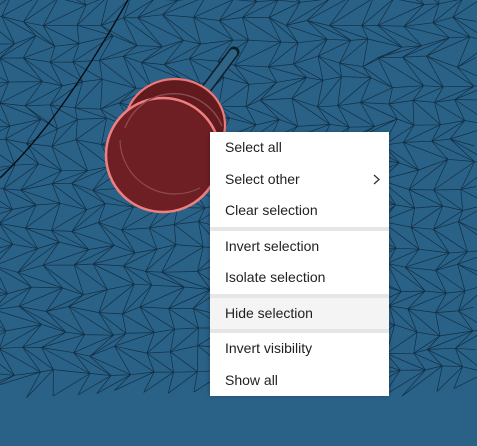 The height and width of the screenshot is (446, 477). I want to click on menu-item-clear-selection: Clear selection, so click(299, 211).